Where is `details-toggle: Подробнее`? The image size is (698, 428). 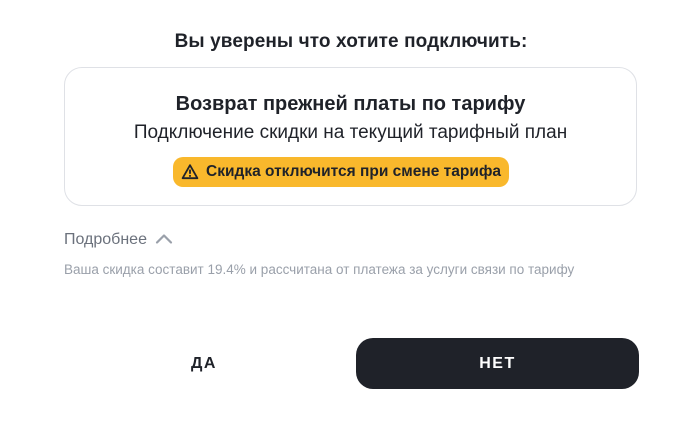
details-toggle: Подробнее is located at coordinates (118, 240).